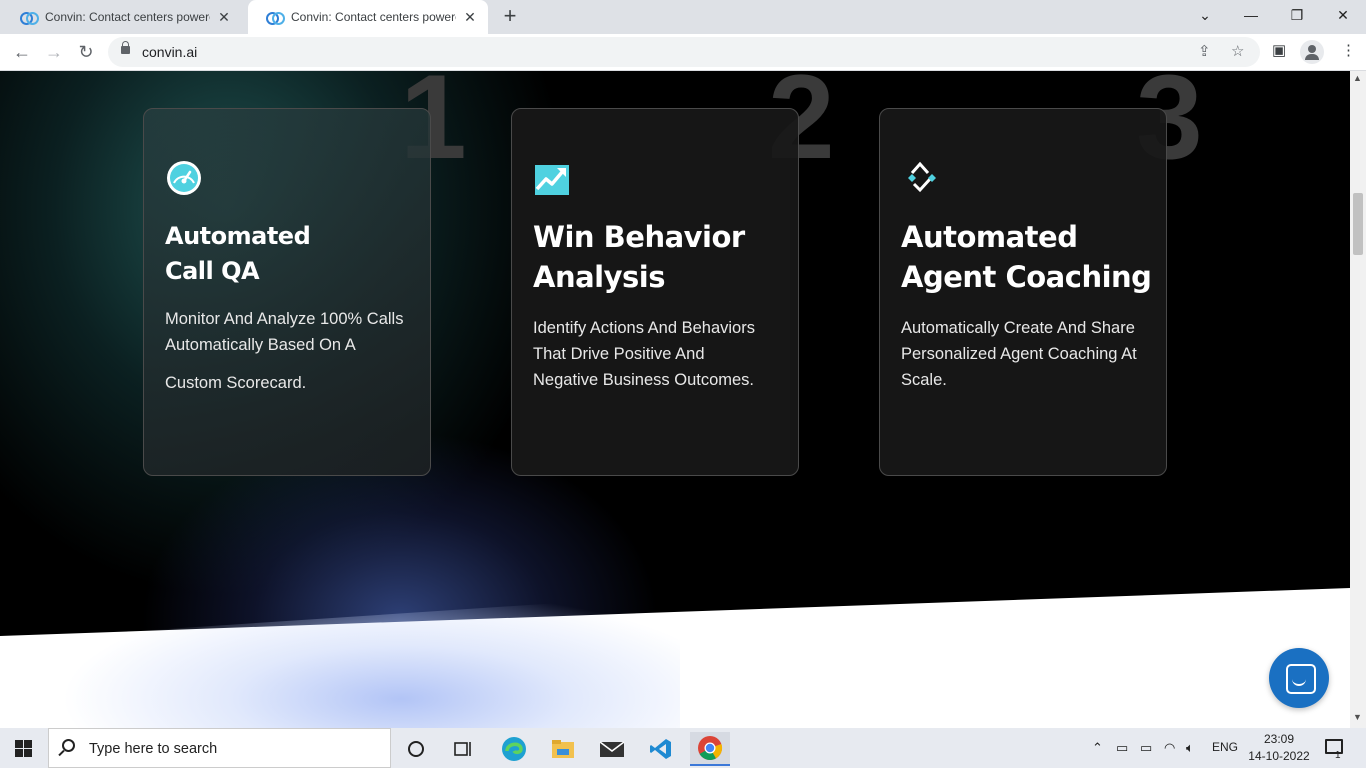 The height and width of the screenshot is (768, 1366). Describe the element at coordinates (1357, 717) in the screenshot. I see `scroll-down-arrow-icon: ▼` at that location.